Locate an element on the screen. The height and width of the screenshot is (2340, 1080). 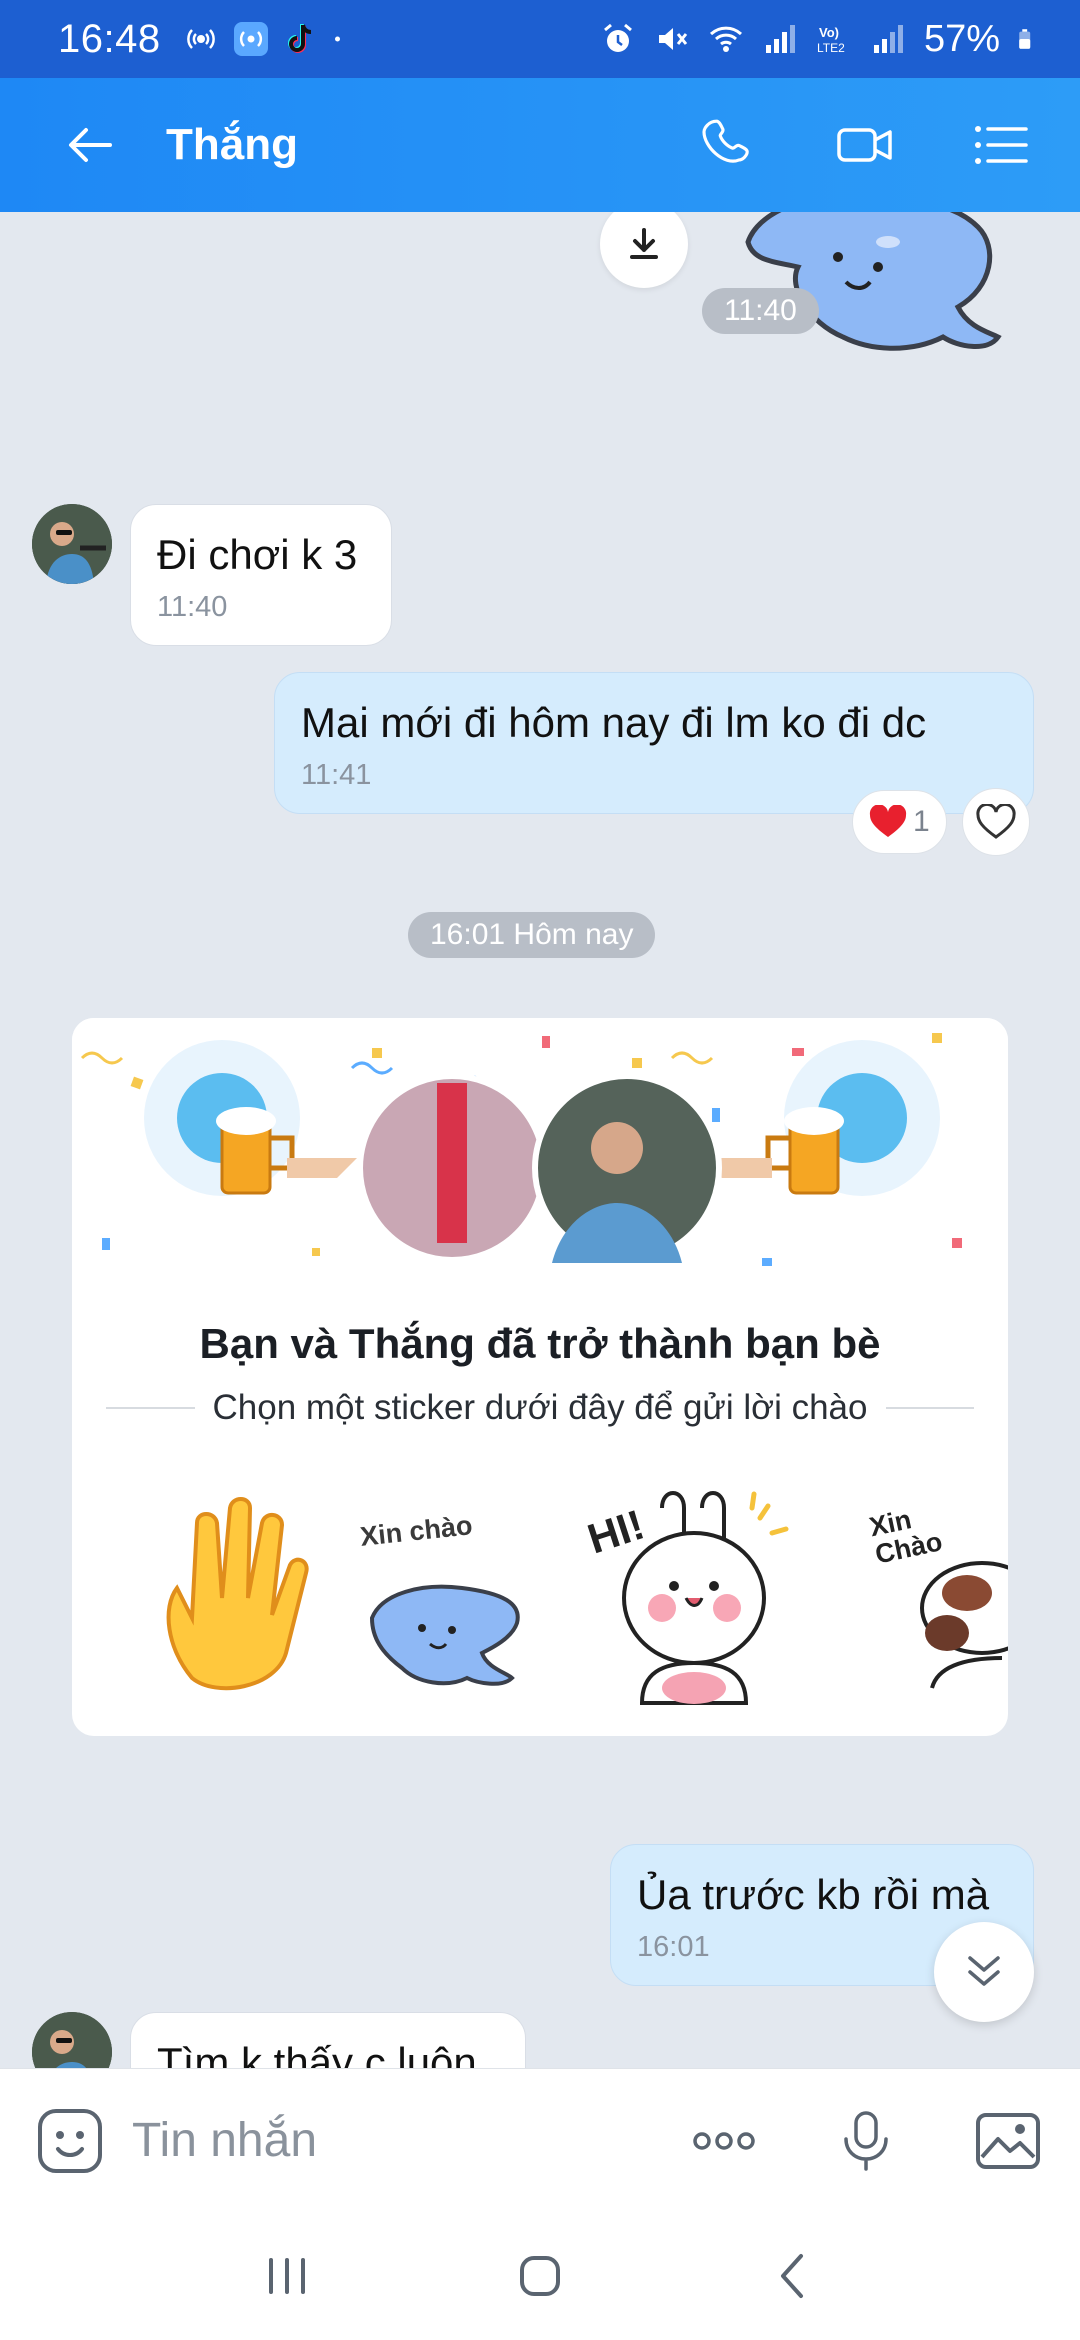
reaction-count: 1 is located at coordinates (921, 821).